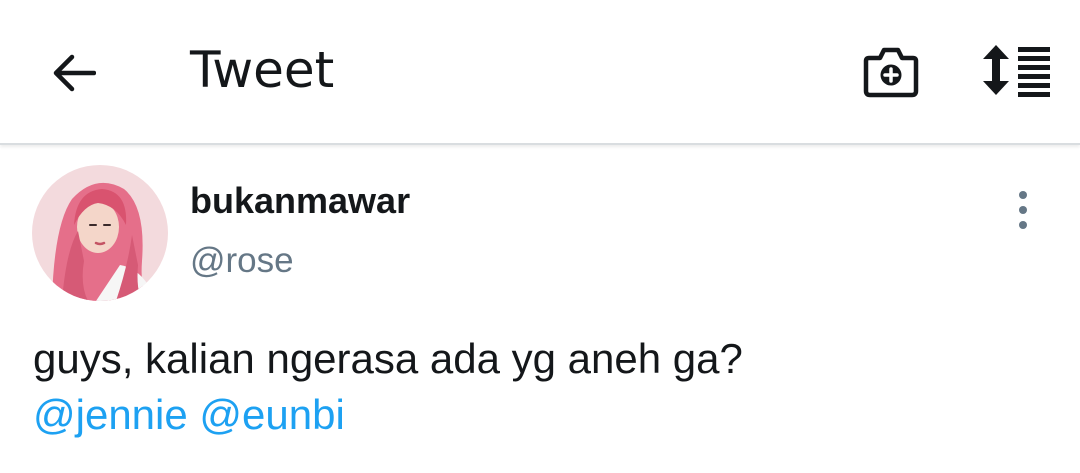 Image resolution: width=1080 pixels, height=473 pixels. I want to click on mention-link: @jennie, so click(110, 414).